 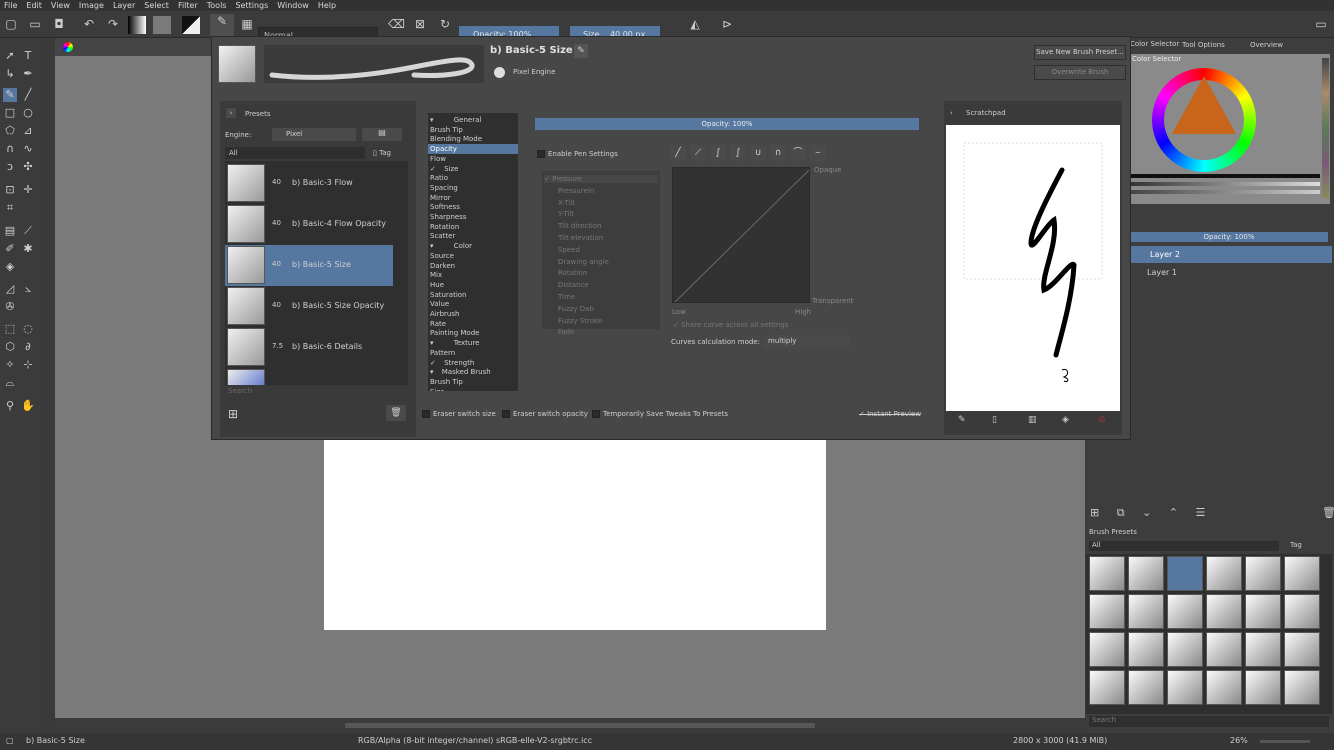 What do you see at coordinates (994, 420) in the screenshot?
I see `clear-icon: ▯` at bounding box center [994, 420].